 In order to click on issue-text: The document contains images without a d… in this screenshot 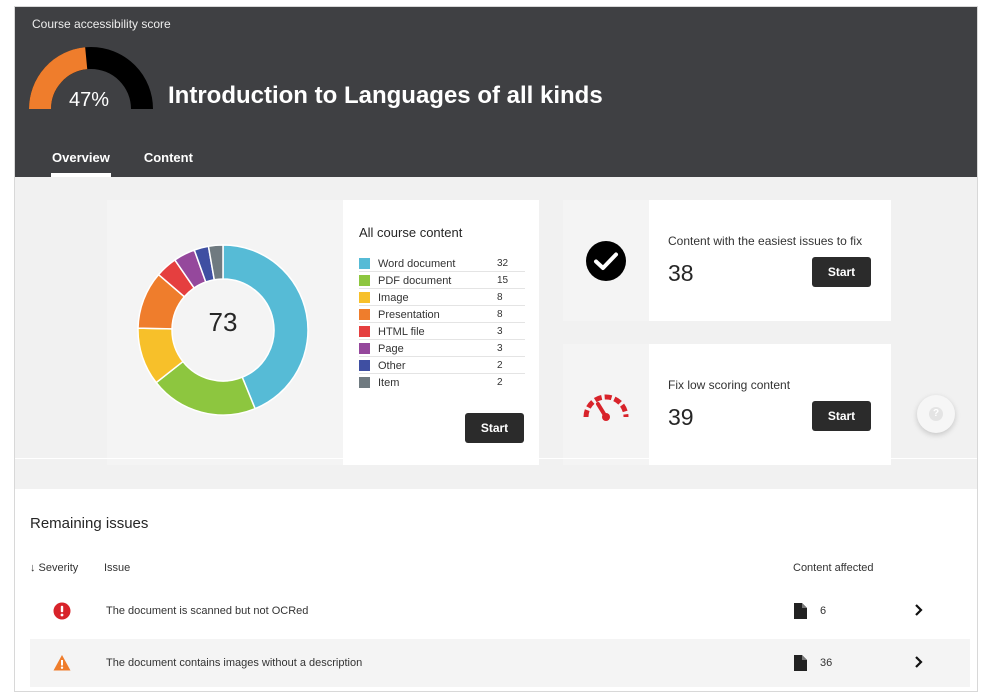, I will do `click(234, 663)`.